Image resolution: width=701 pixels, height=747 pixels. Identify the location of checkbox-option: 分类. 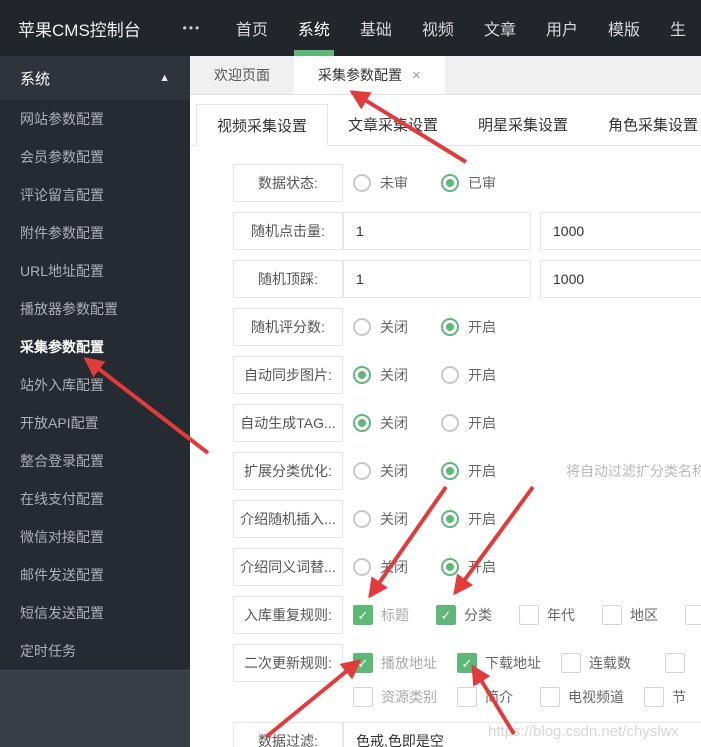
(464, 615).